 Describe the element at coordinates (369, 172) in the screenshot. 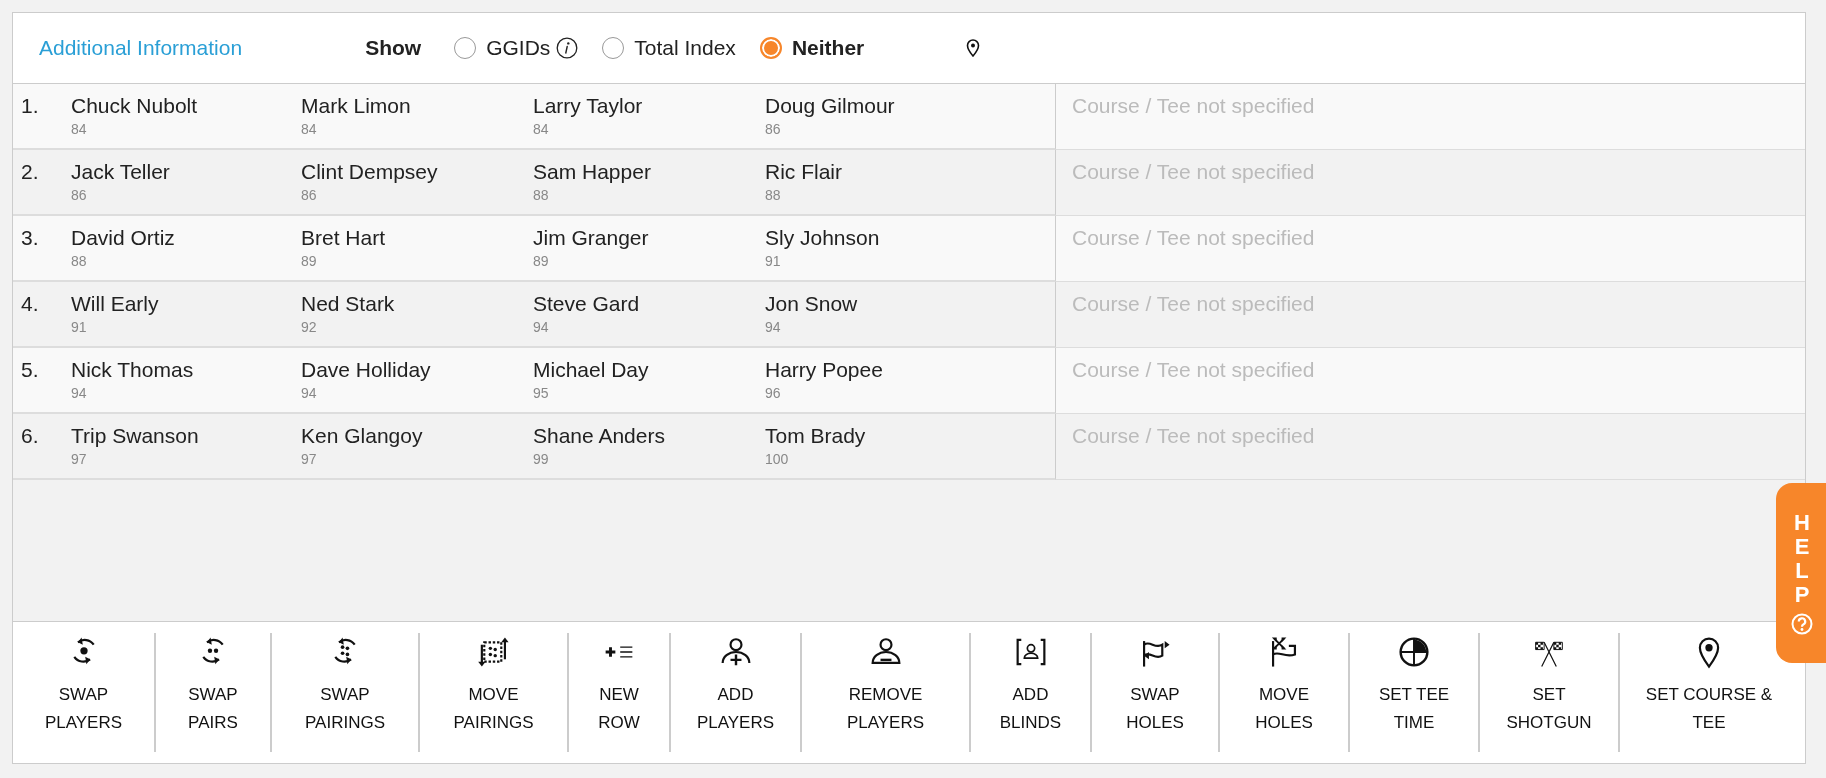

I see `player-name: Clint Dempsey` at that location.